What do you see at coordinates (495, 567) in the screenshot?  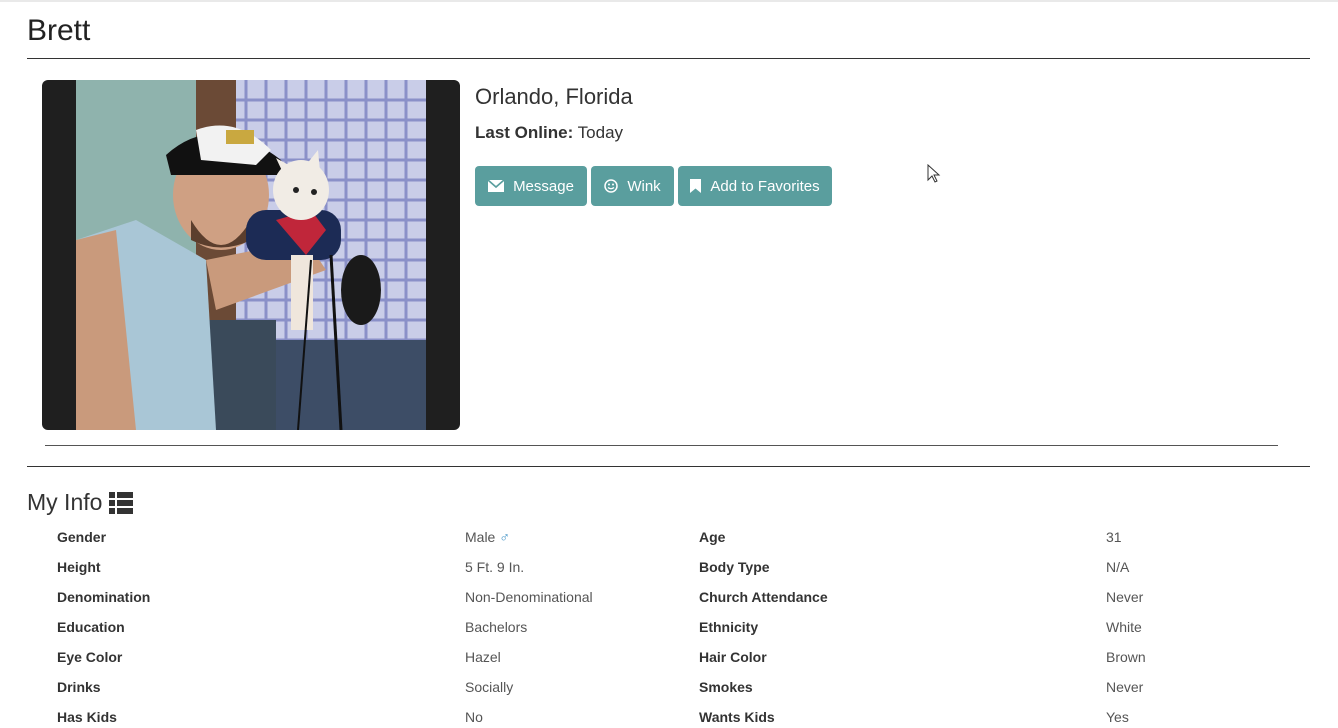 I see `info-value: 5 Ft. 9 In.` at bounding box center [495, 567].